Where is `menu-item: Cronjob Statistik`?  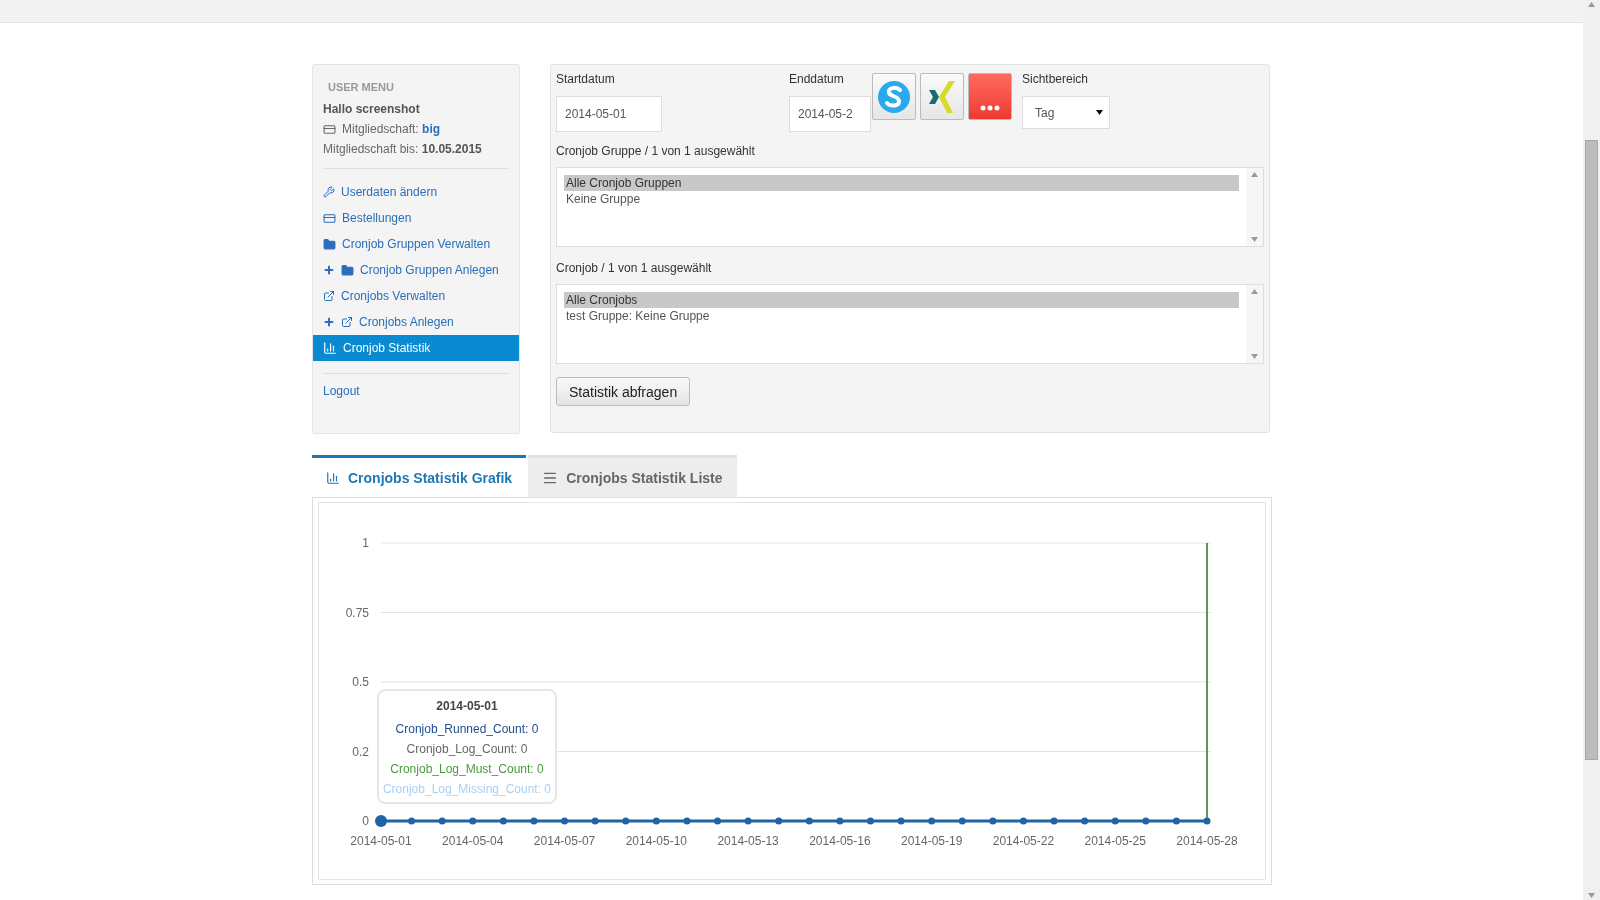 menu-item: Cronjob Statistik is located at coordinates (416, 348).